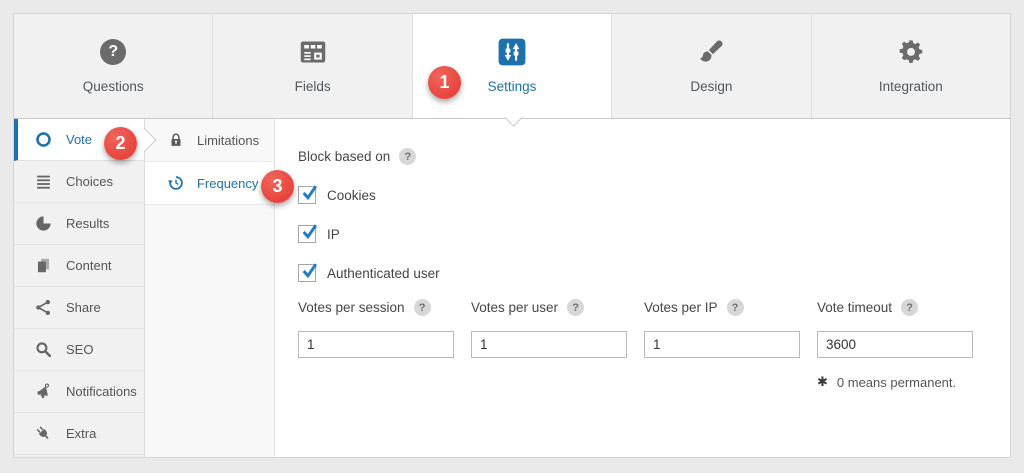 The width and height of the screenshot is (1024, 473). I want to click on pages-icon, so click(43, 265).